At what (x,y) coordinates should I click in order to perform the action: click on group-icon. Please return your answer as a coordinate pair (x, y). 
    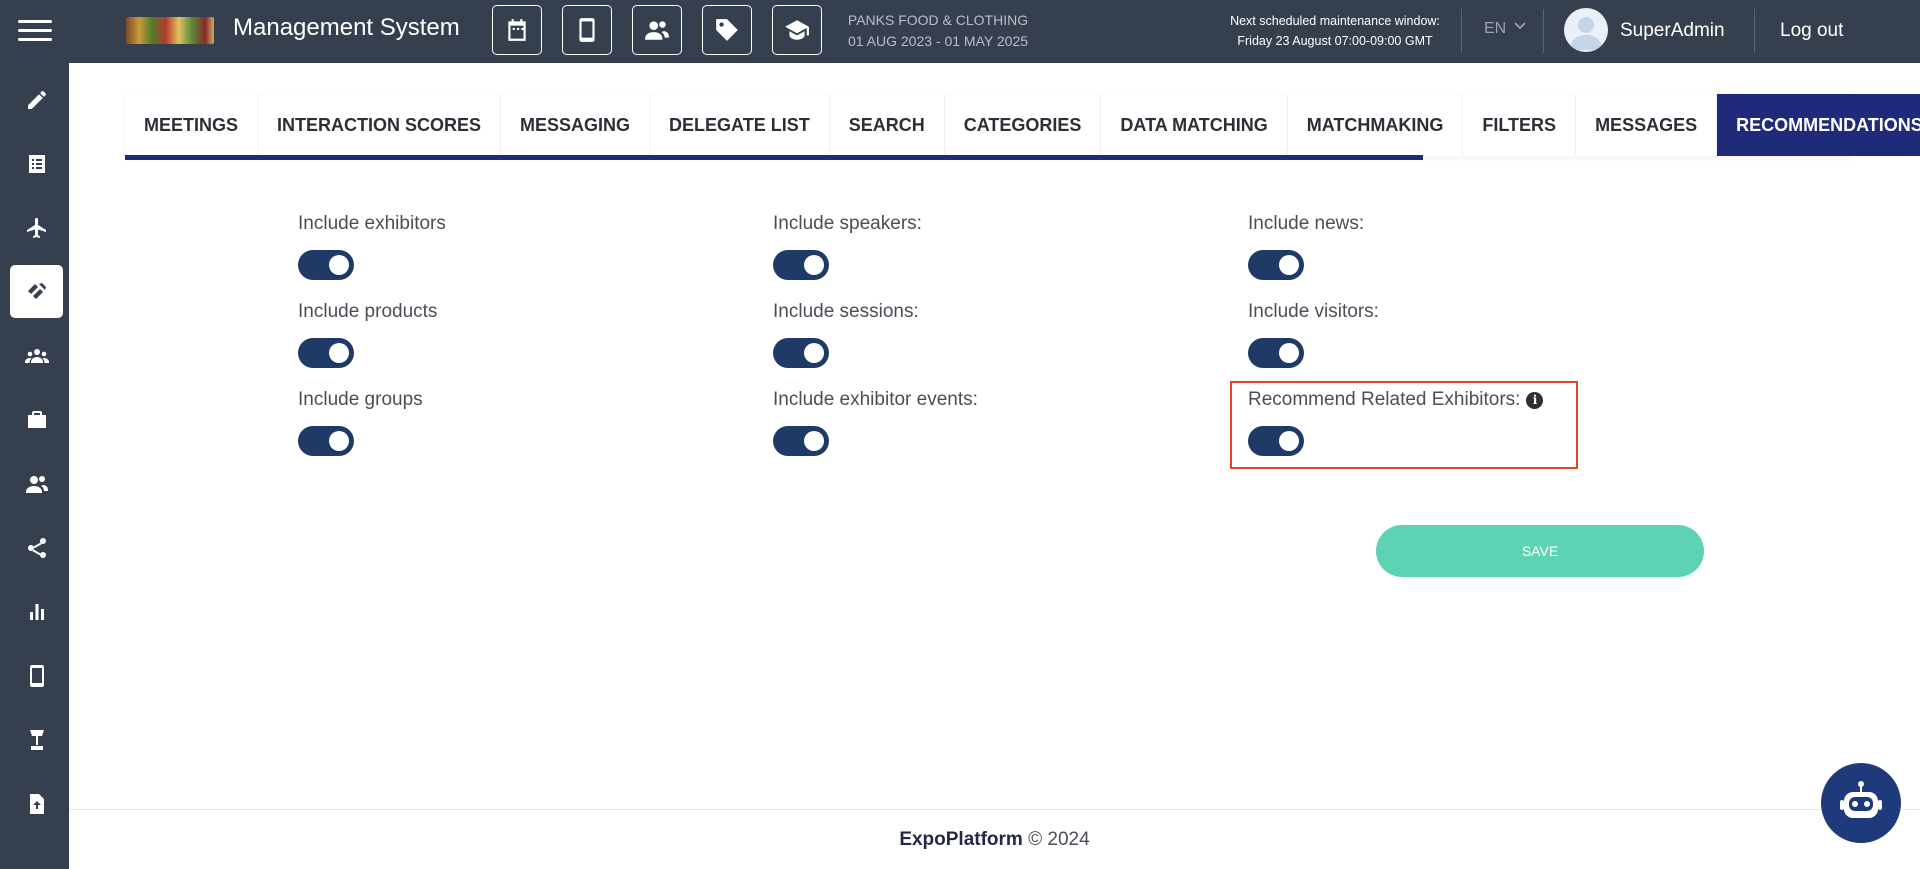
    Looking at the image, I should click on (36, 355).